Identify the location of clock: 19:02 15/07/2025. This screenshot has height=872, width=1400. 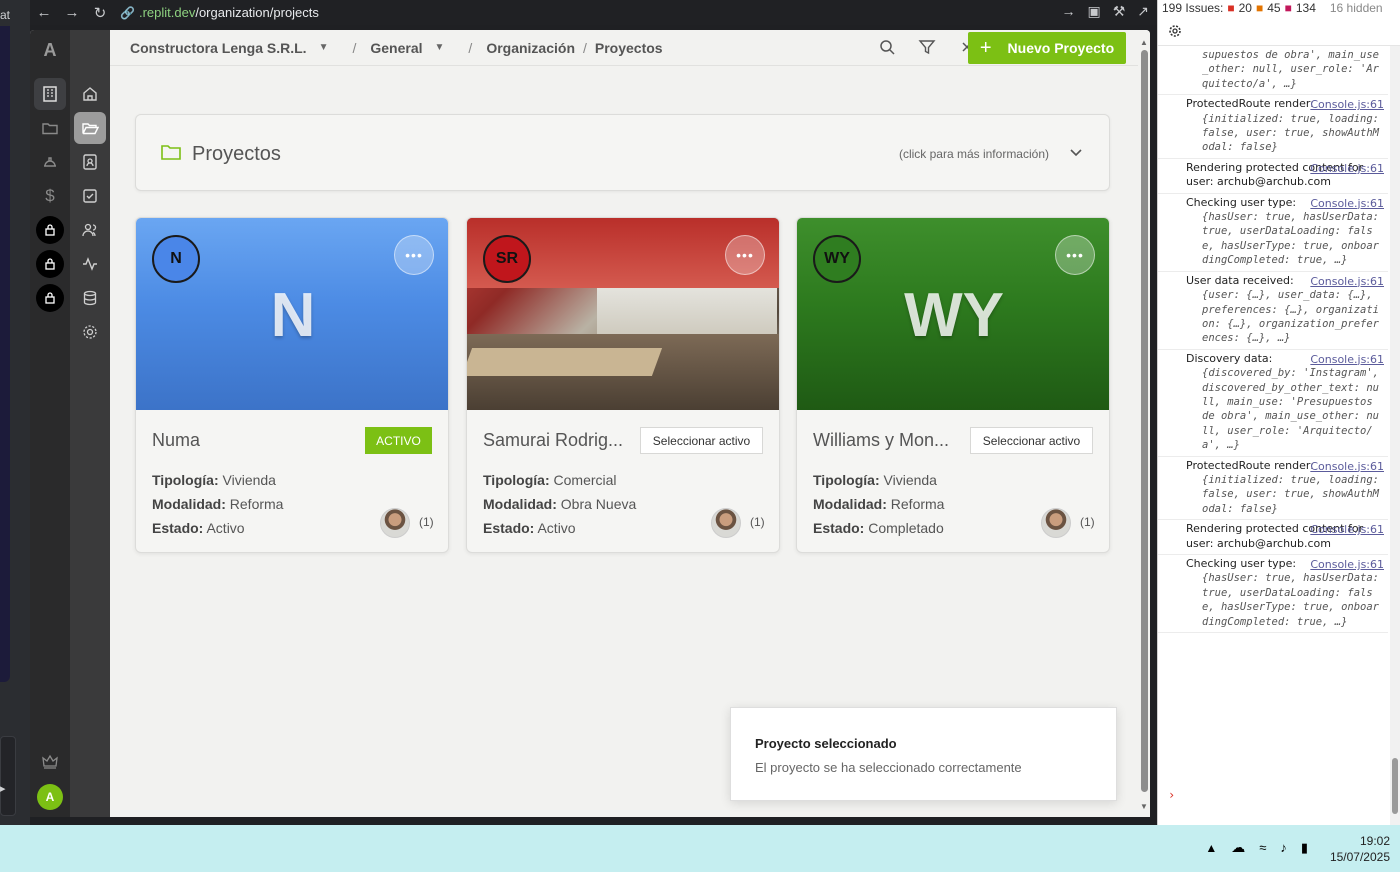
(1360, 849).